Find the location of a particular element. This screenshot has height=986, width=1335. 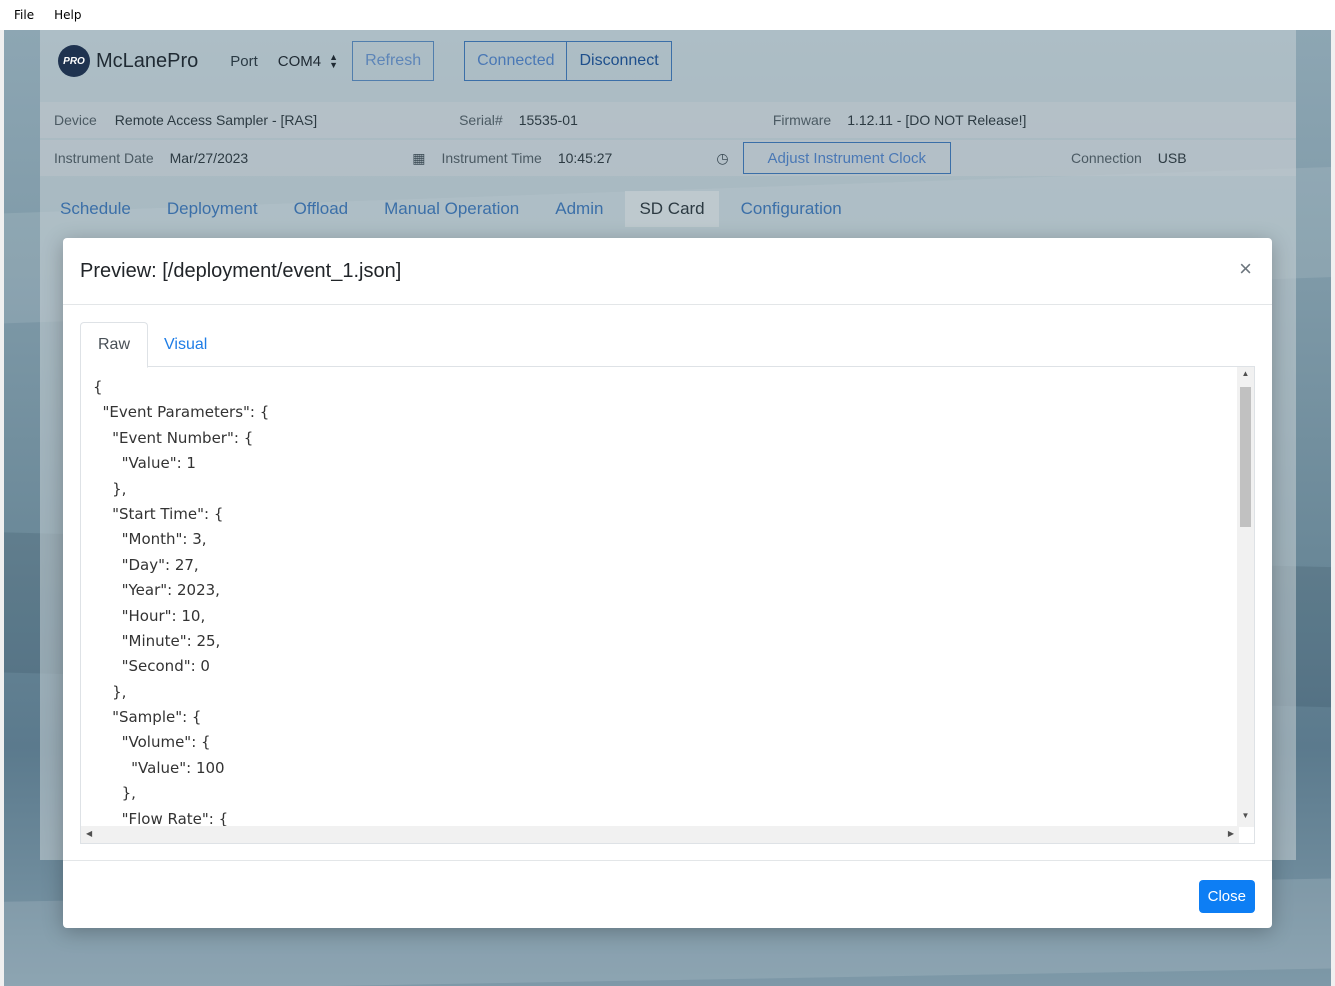

horizontal-scrollbar: ◀ ▶ is located at coordinates (660, 834).